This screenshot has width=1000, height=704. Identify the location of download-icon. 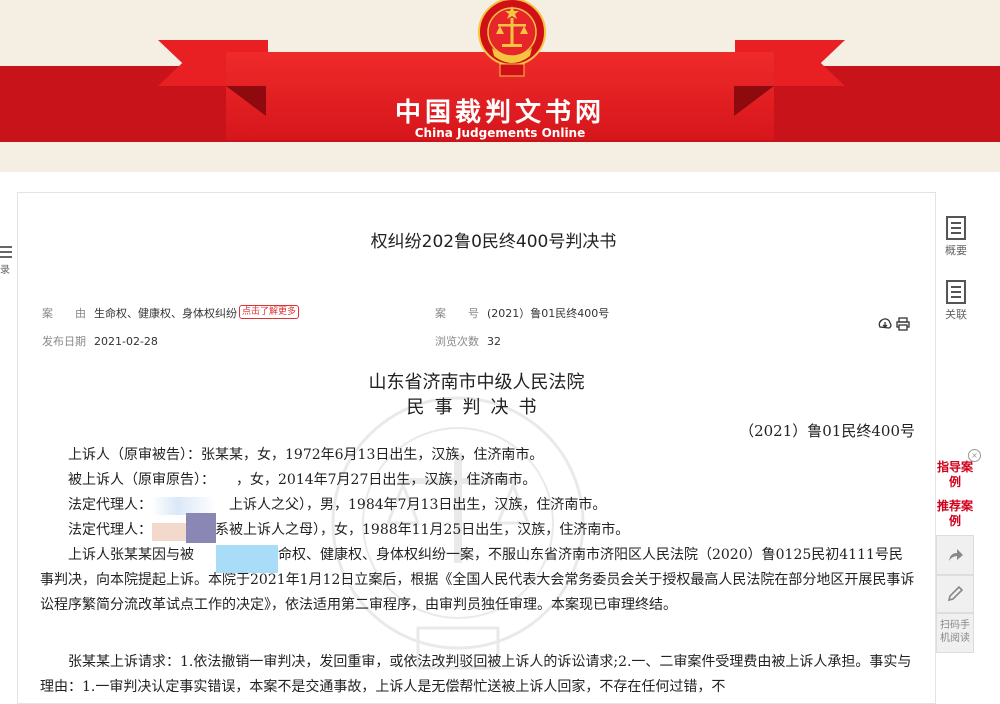
(885, 324).